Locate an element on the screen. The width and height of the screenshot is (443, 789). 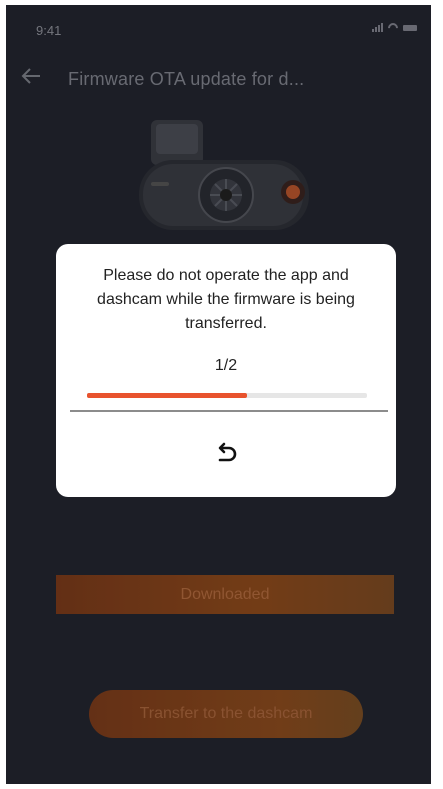
progress-bar is located at coordinates (227, 395).